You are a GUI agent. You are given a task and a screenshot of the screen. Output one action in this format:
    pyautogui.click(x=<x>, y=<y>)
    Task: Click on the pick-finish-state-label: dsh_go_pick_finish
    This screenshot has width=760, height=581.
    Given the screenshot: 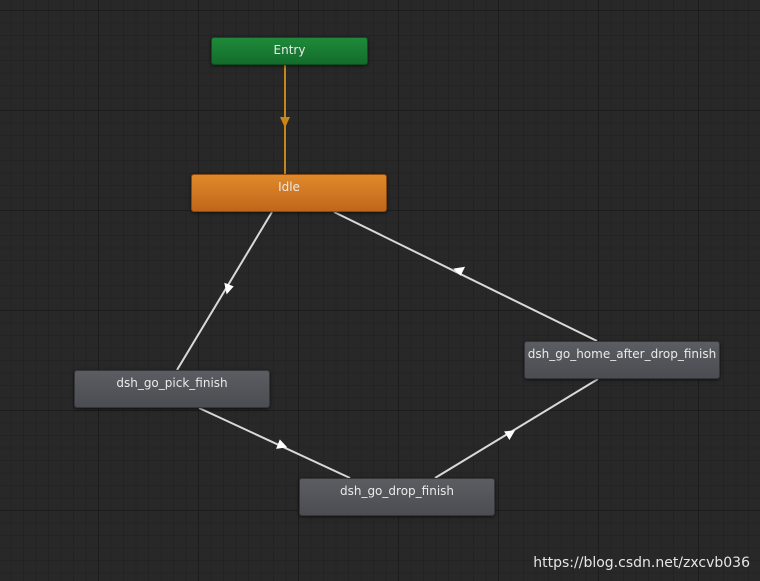 What is the action you would take?
    pyautogui.click(x=172, y=383)
    